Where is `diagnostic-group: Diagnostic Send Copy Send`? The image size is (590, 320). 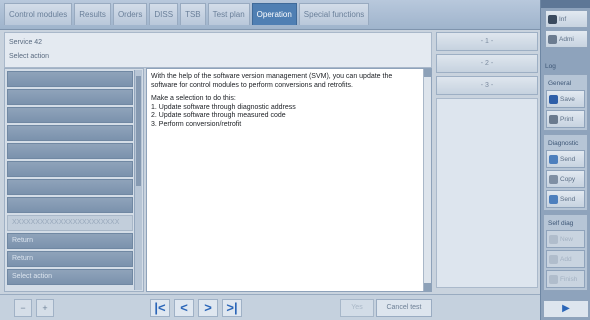
diagnostic-group: Diagnostic Send Copy Send is located at coordinates (565, 172).